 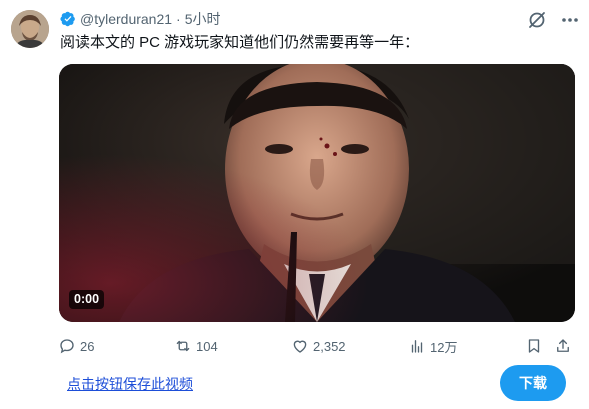 I want to click on share-button, so click(x=563, y=346).